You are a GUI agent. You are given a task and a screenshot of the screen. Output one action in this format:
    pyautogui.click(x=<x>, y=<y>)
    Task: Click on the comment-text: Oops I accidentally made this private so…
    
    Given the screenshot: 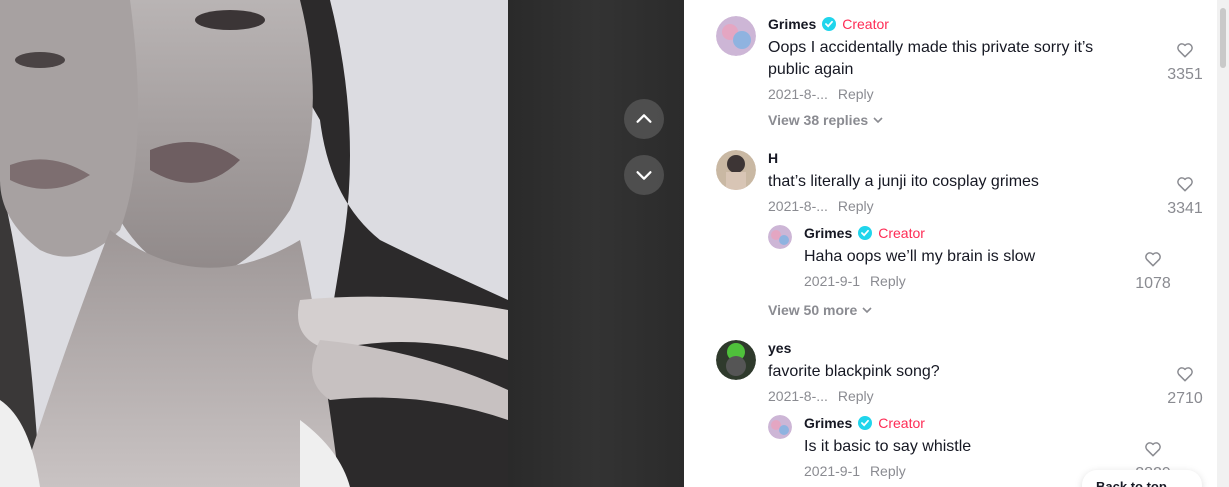 What is the action you would take?
    pyautogui.click(x=931, y=58)
    